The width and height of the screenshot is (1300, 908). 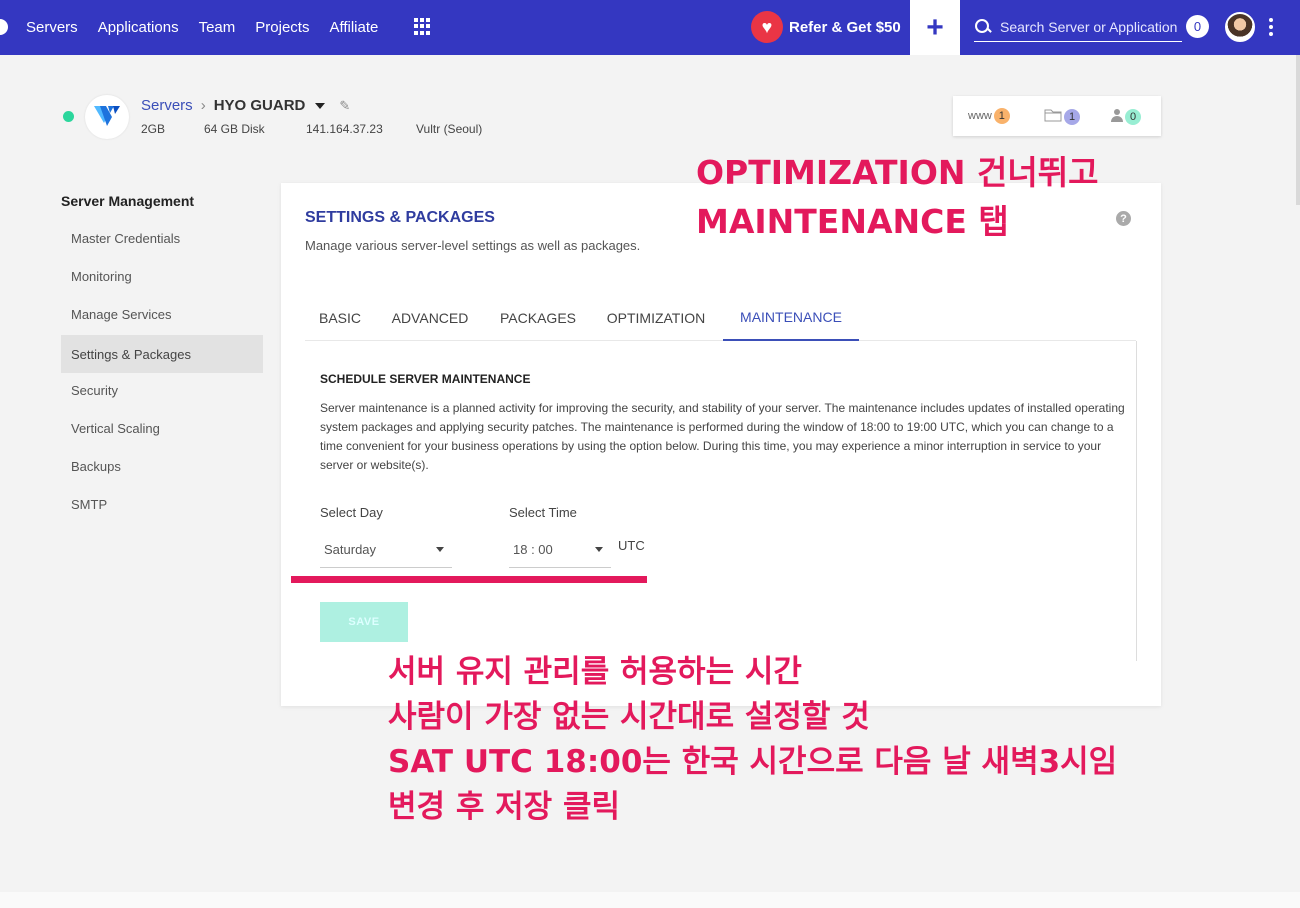 I want to click on tab-basic: BASIC, so click(x=340, y=318).